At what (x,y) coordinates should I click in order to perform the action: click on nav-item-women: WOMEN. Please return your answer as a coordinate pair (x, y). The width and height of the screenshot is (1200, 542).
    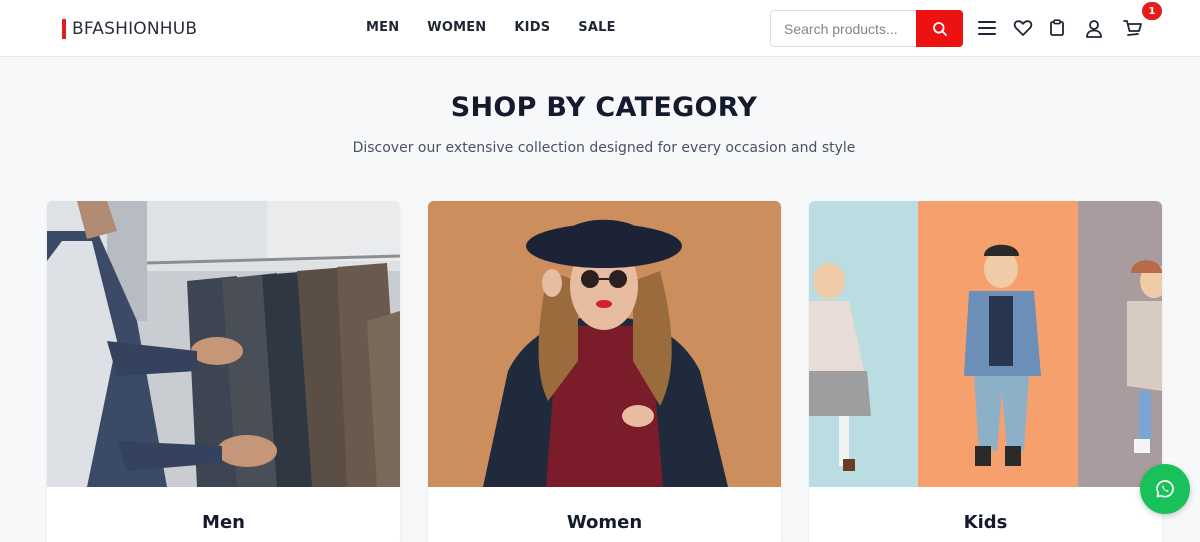
    Looking at the image, I should click on (456, 27).